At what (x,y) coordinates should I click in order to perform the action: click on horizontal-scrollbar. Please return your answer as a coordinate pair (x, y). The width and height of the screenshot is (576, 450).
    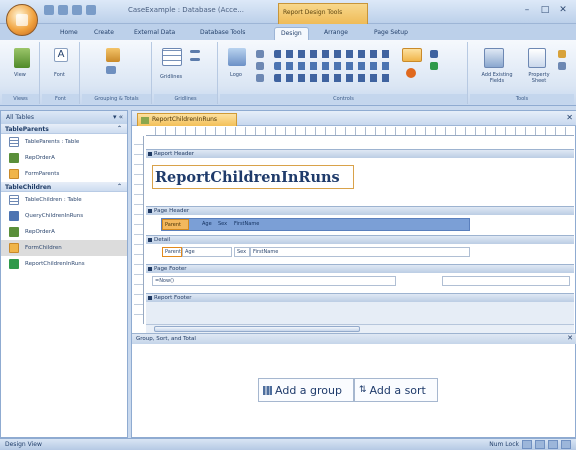
    Looking at the image, I should click on (360, 328).